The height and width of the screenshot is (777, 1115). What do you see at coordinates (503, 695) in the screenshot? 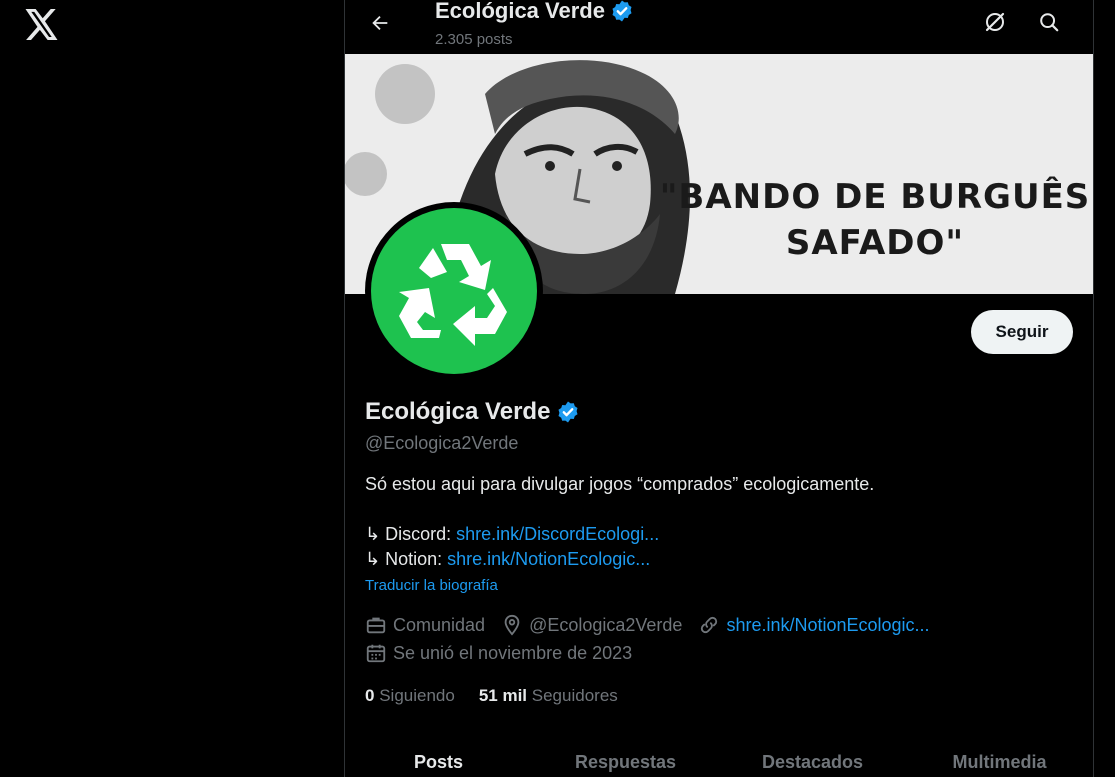
I see `followers-count: 51 mil` at bounding box center [503, 695].